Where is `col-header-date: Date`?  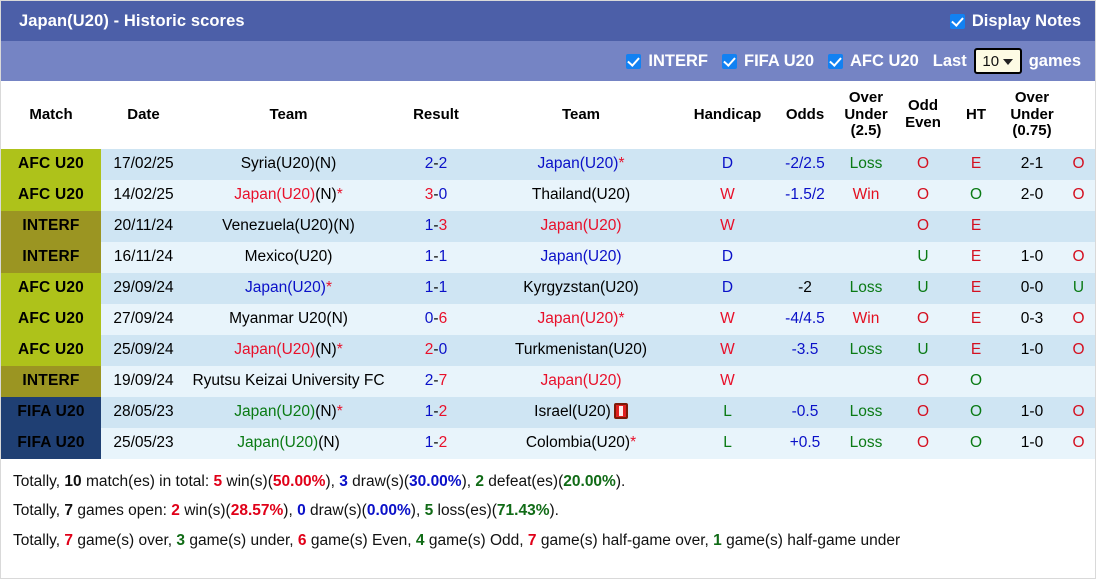 col-header-date: Date is located at coordinates (143, 115).